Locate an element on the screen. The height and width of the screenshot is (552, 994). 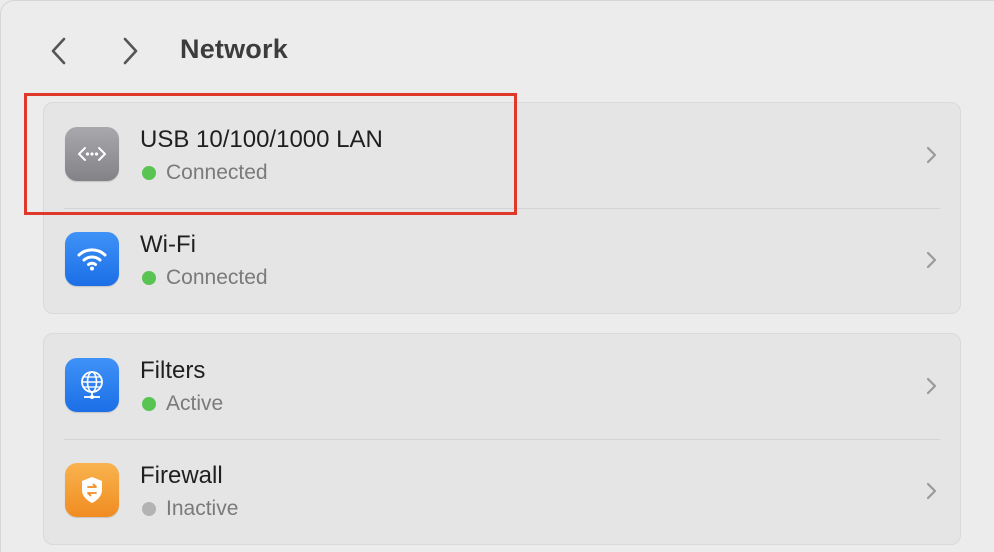
row-status: Inactive is located at coordinates (190, 509).